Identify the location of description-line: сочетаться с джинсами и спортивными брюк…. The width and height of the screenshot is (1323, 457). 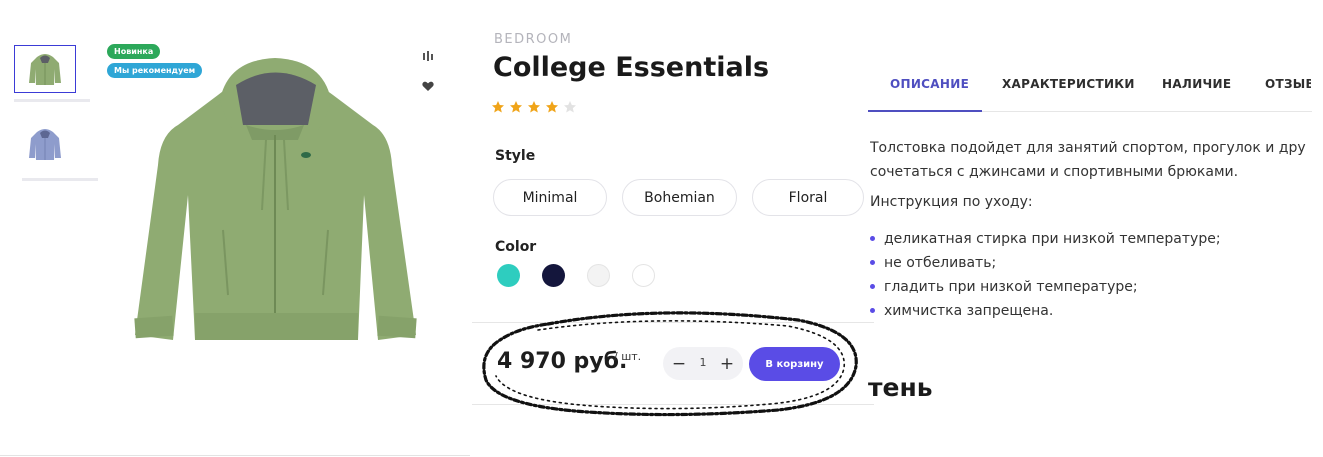
(1054, 172).